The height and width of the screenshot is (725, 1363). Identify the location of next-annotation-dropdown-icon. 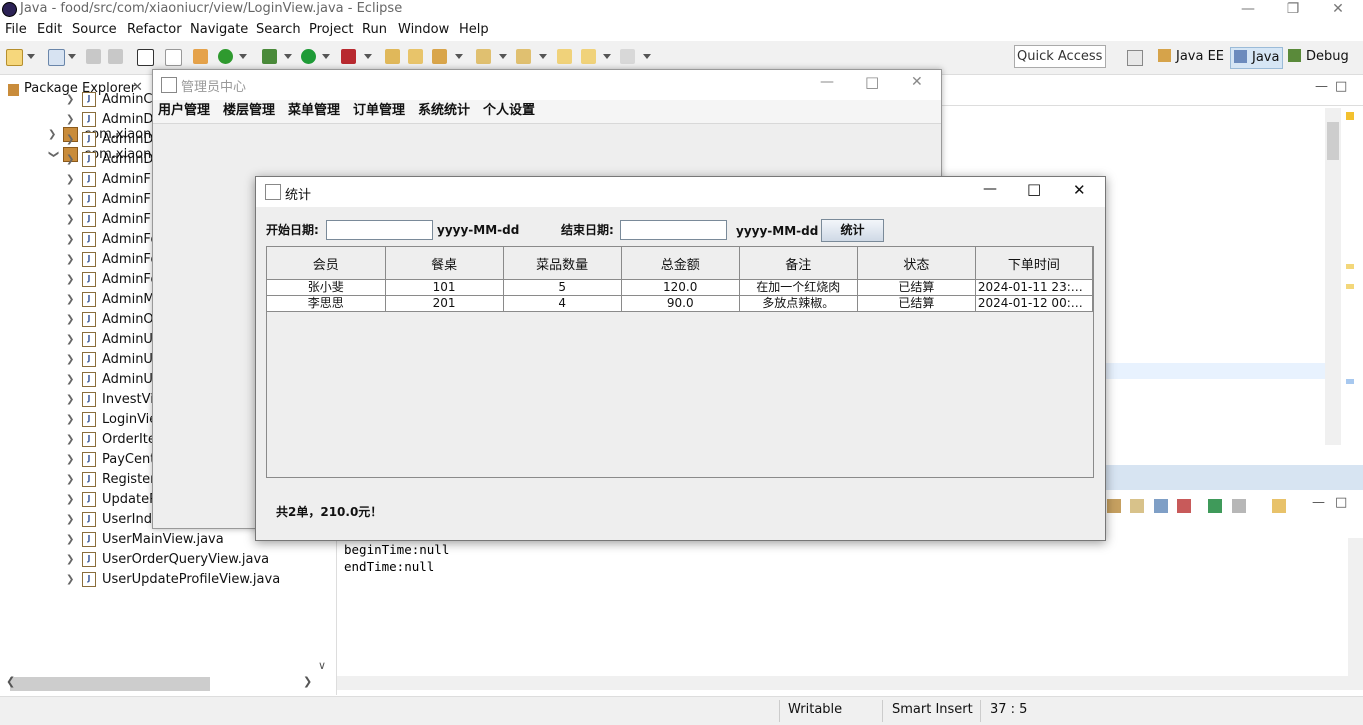
(503, 56).